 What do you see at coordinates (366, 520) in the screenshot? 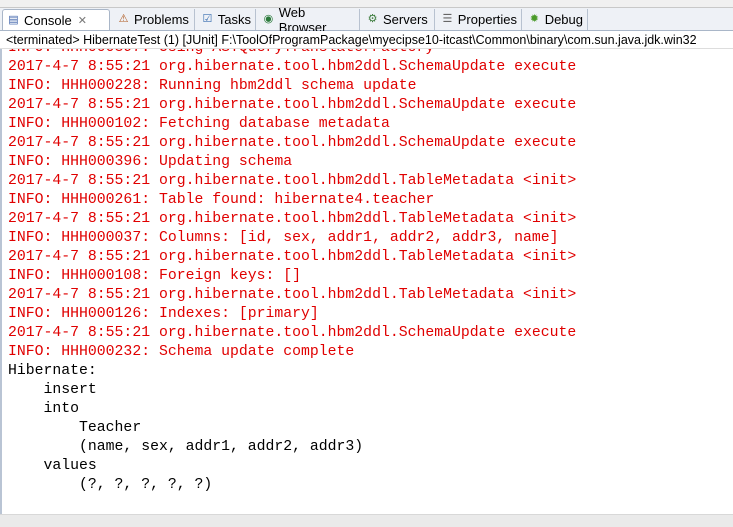
I see `horizontal-scrollbar` at bounding box center [366, 520].